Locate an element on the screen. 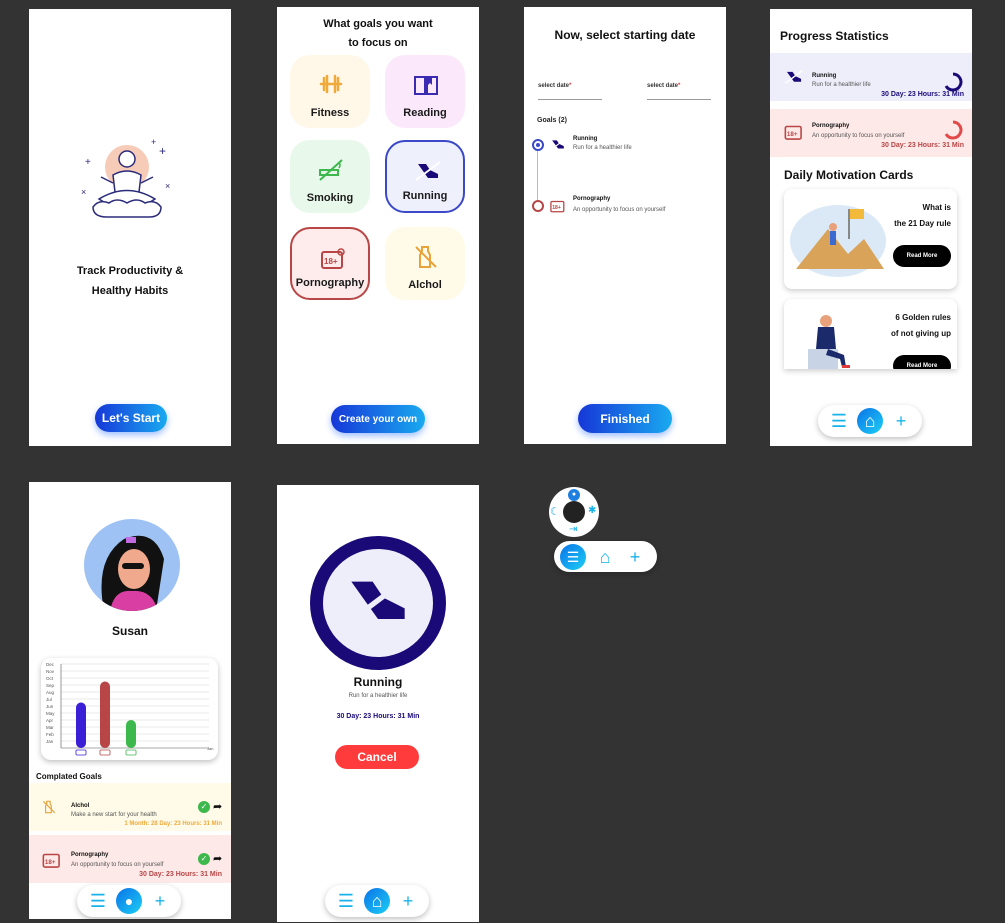 Image resolution: width=1005 pixels, height=923 pixels. card-line1: 6 Golden rules is located at coordinates (923, 317).